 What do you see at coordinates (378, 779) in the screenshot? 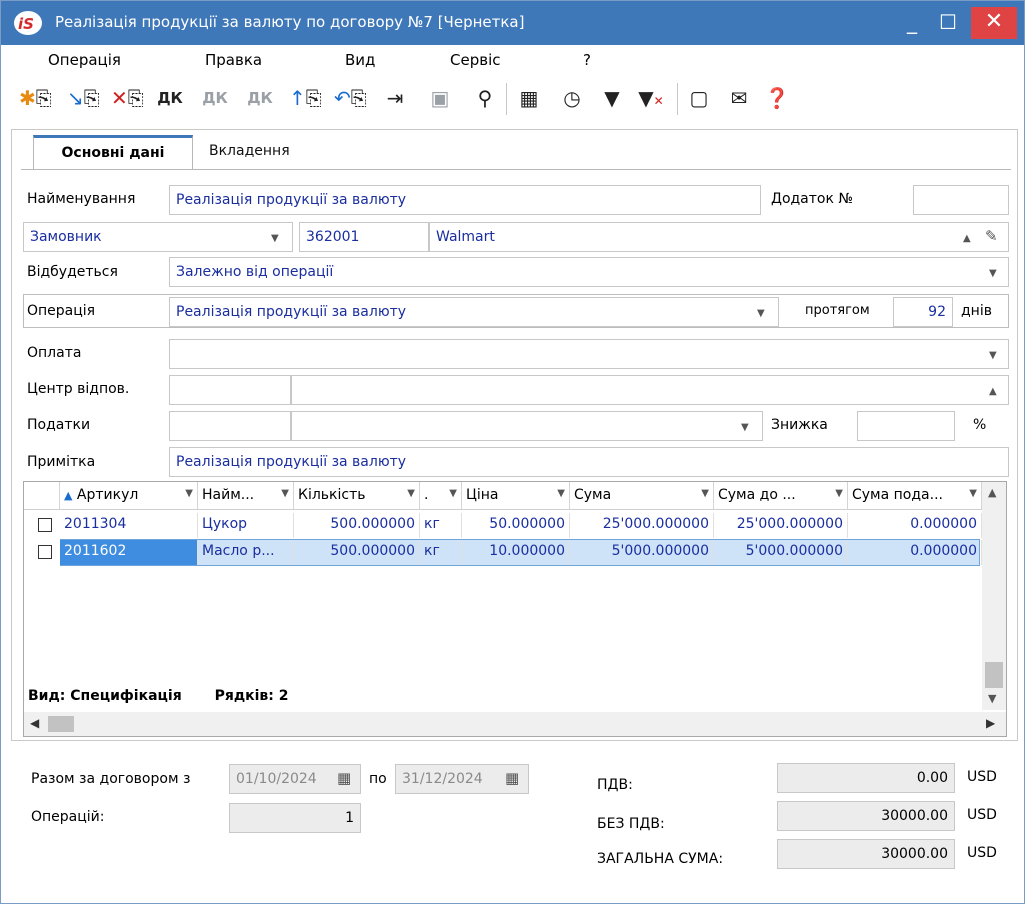
I see `to-label: по` at bounding box center [378, 779].